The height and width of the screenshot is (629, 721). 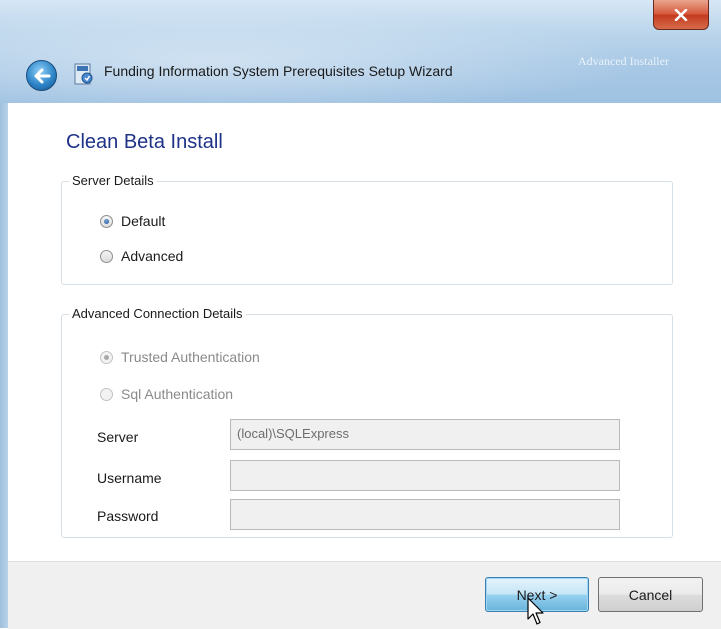 What do you see at coordinates (144, 142) in the screenshot?
I see `page-title: Clean Beta Install` at bounding box center [144, 142].